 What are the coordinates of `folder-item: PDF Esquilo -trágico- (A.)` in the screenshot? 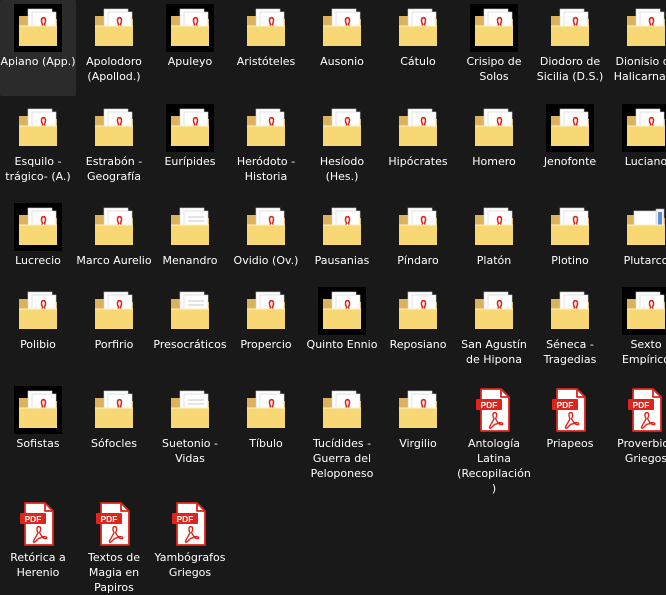 It's located at (38, 148).